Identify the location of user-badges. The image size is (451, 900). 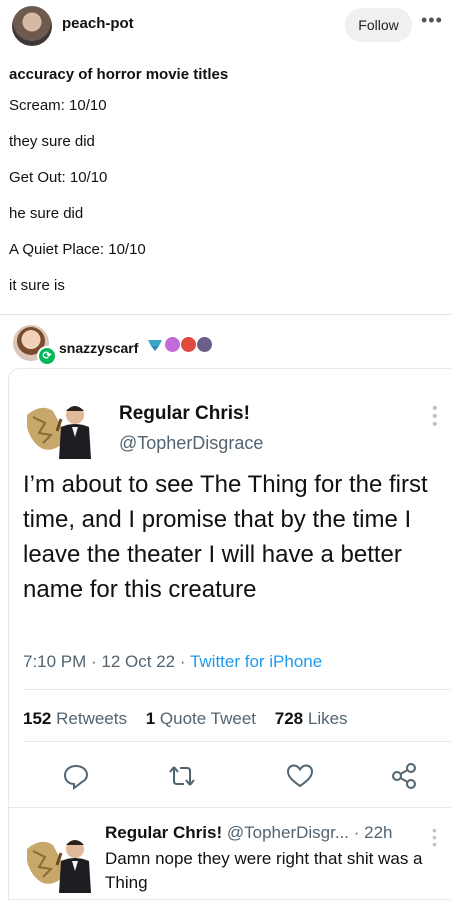
(179, 346).